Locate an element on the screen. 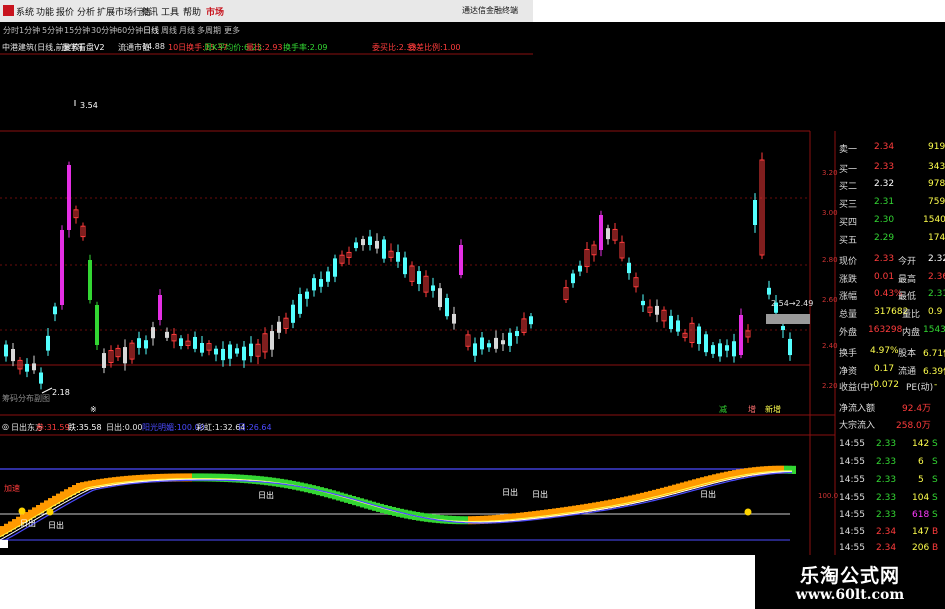  lower-field: 日出:0.00 is located at coordinates (124, 427).